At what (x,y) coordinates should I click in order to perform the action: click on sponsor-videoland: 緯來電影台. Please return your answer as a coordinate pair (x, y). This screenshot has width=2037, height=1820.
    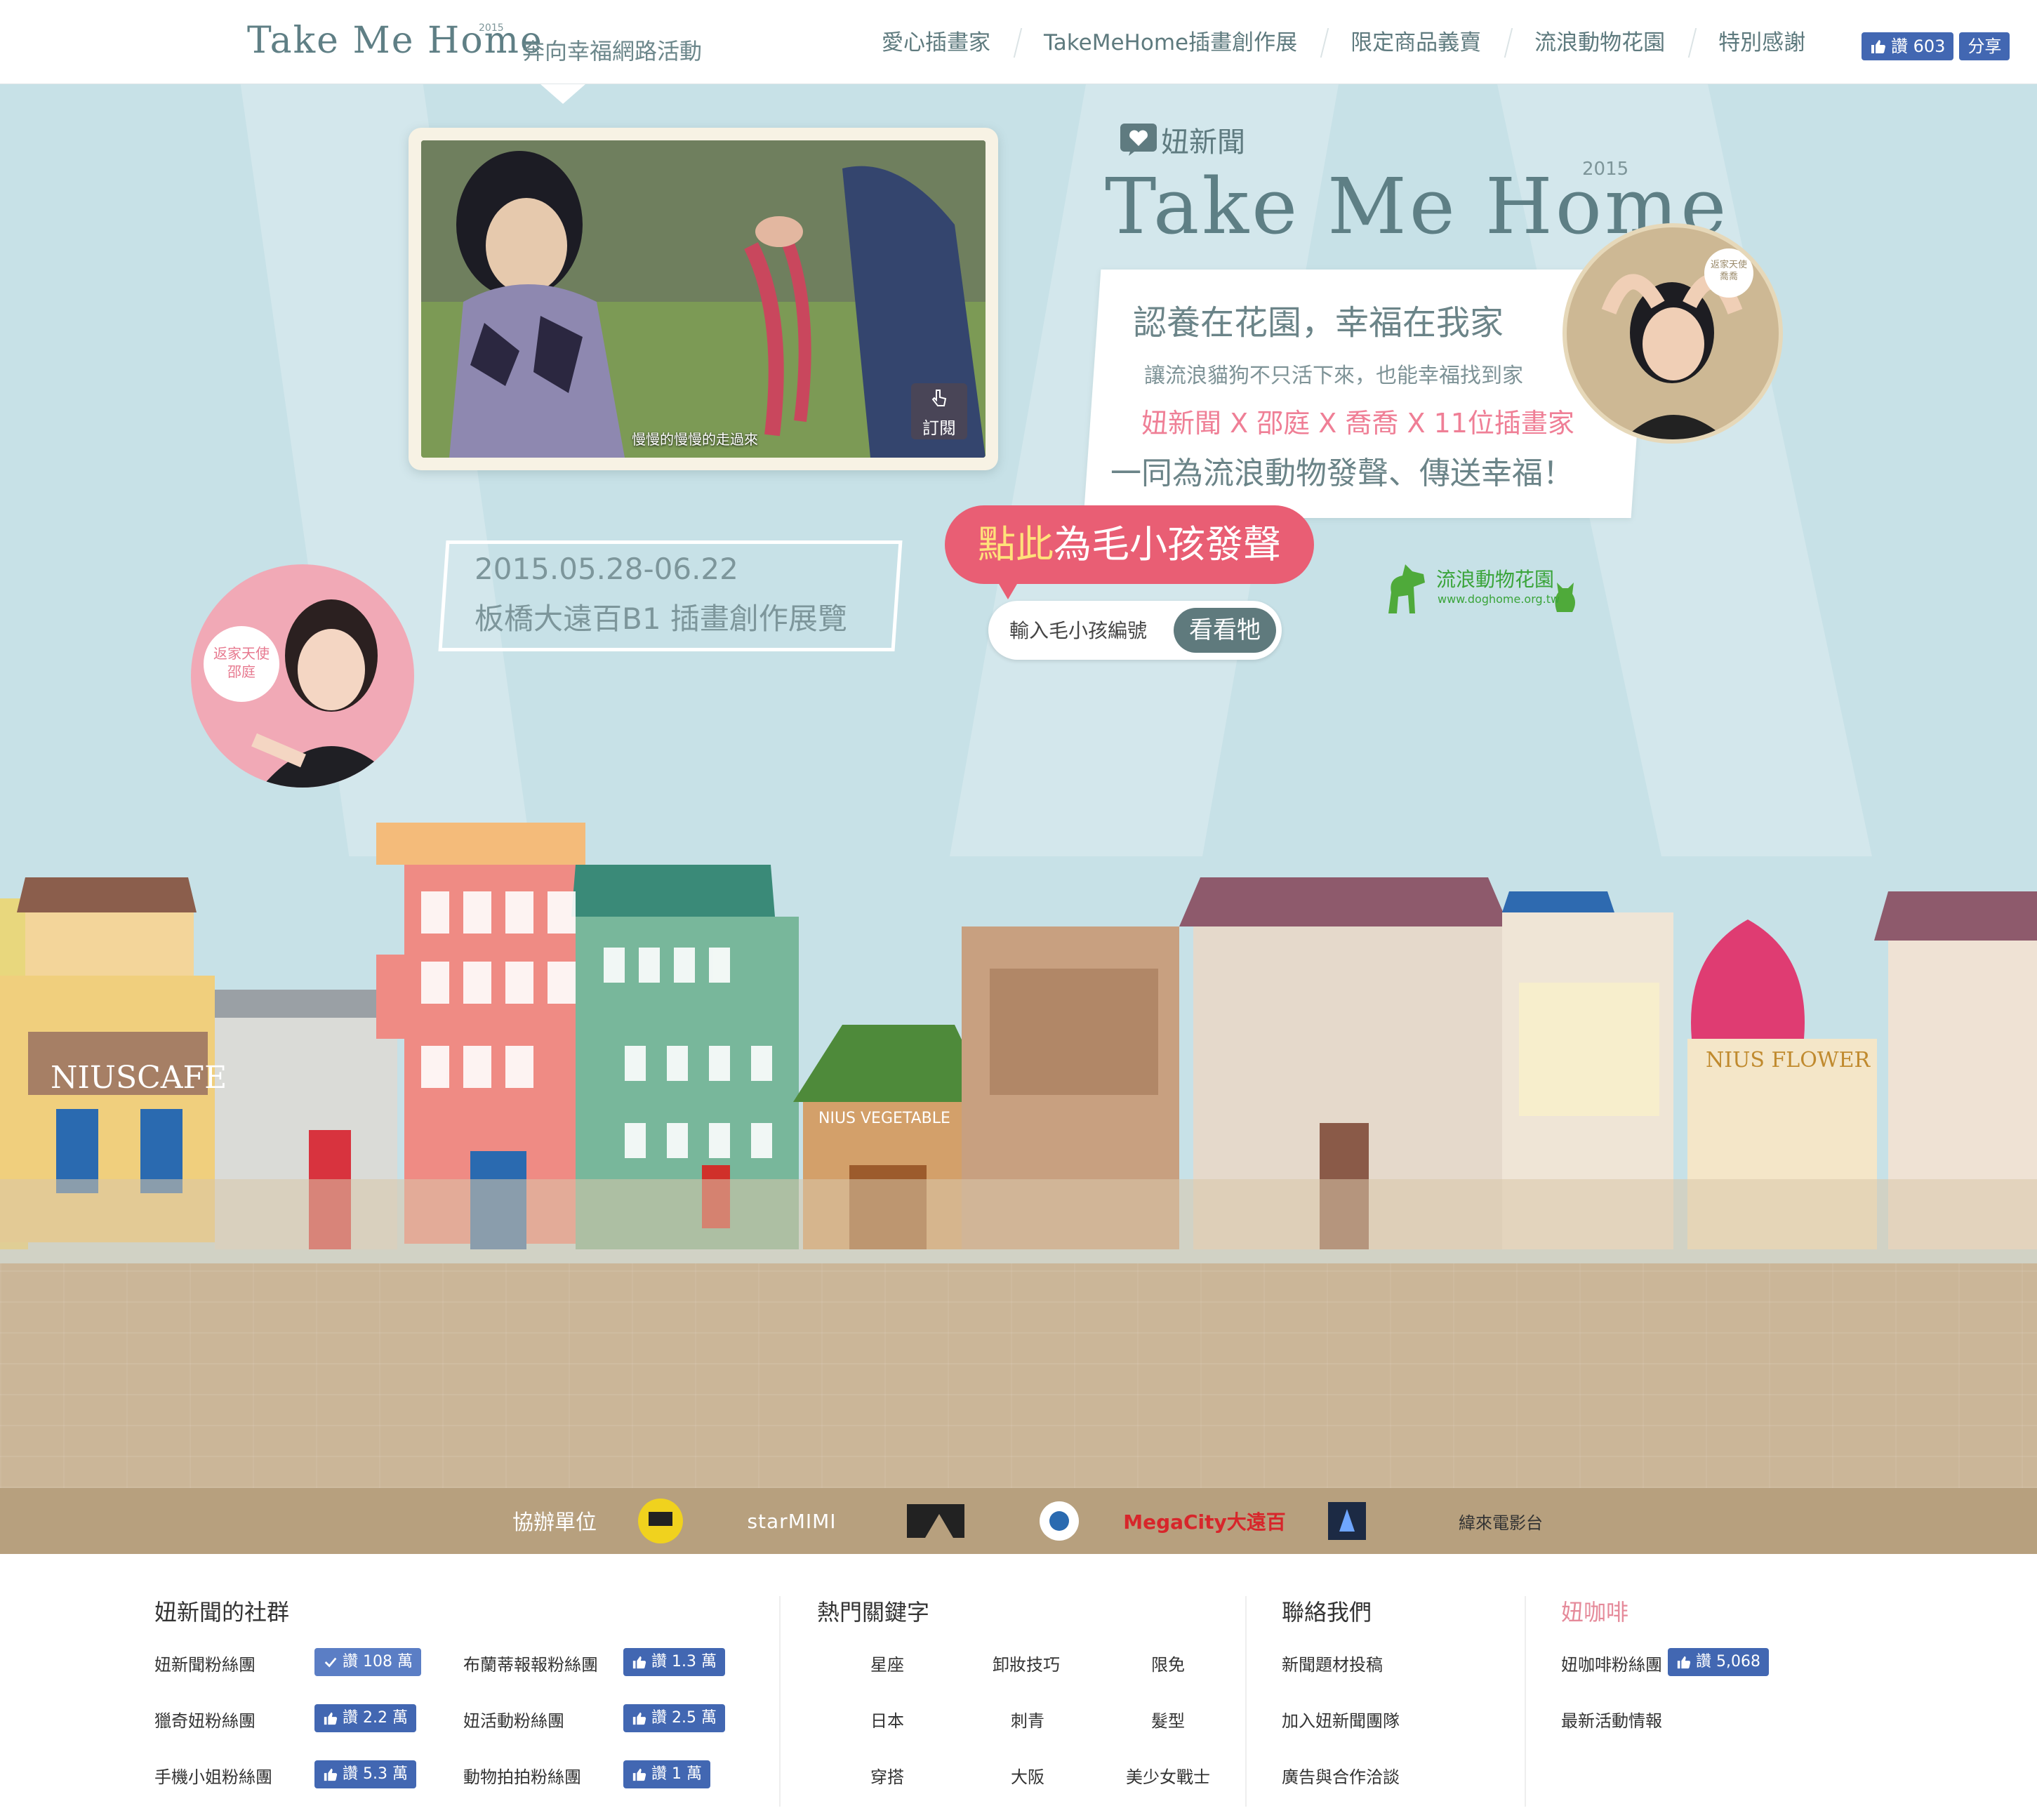
    Looking at the image, I should click on (1501, 1521).